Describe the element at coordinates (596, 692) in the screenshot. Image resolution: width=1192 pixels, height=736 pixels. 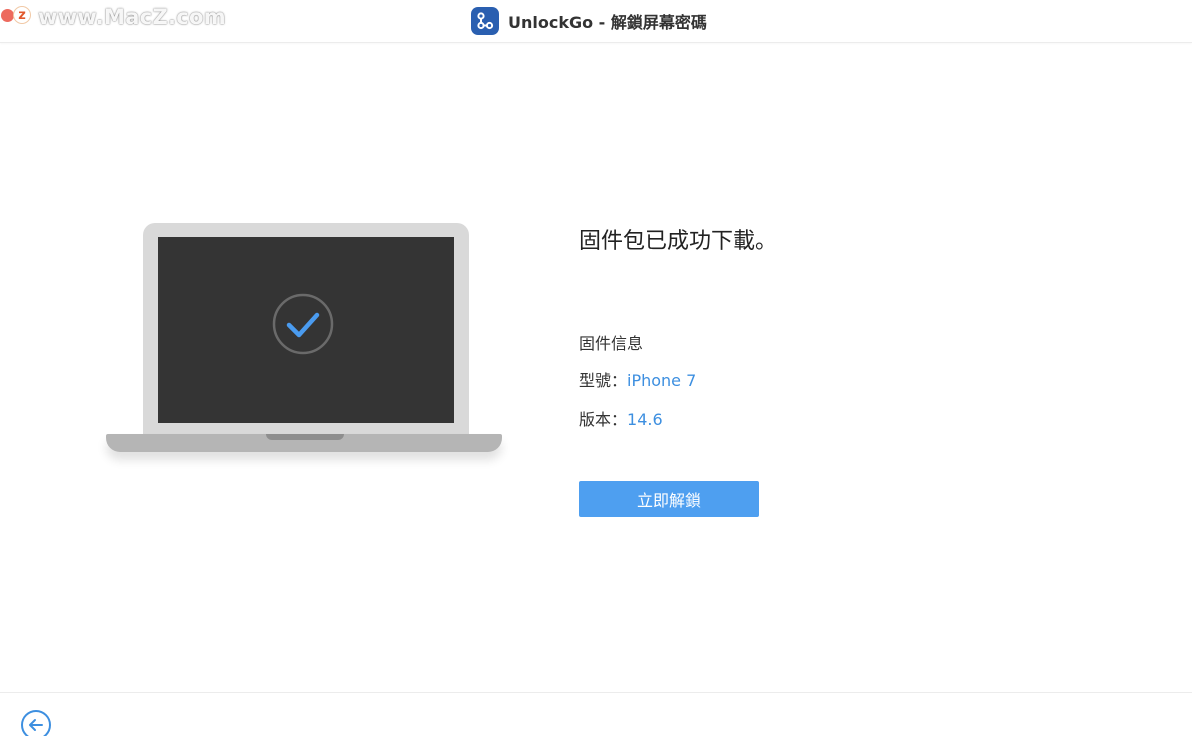
I see `footer-divider` at that location.